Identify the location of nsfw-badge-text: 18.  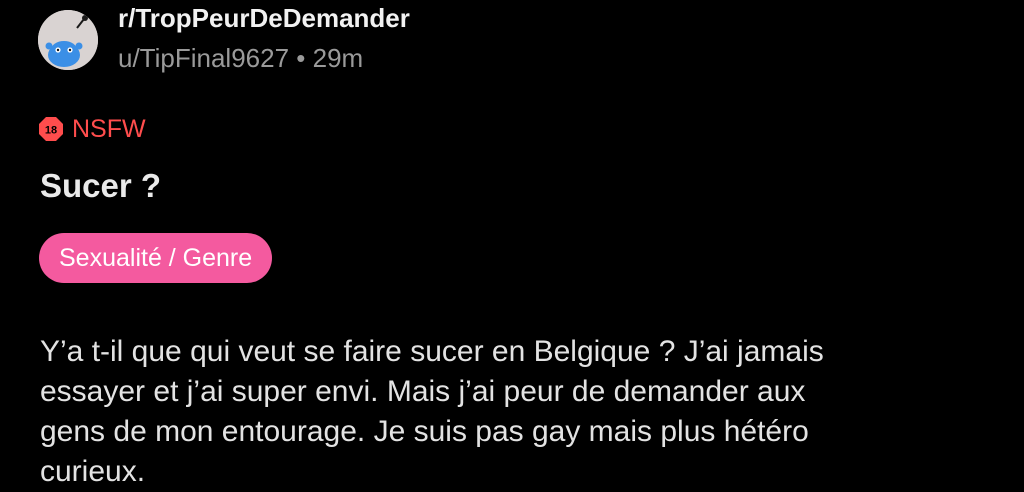
(51, 131).